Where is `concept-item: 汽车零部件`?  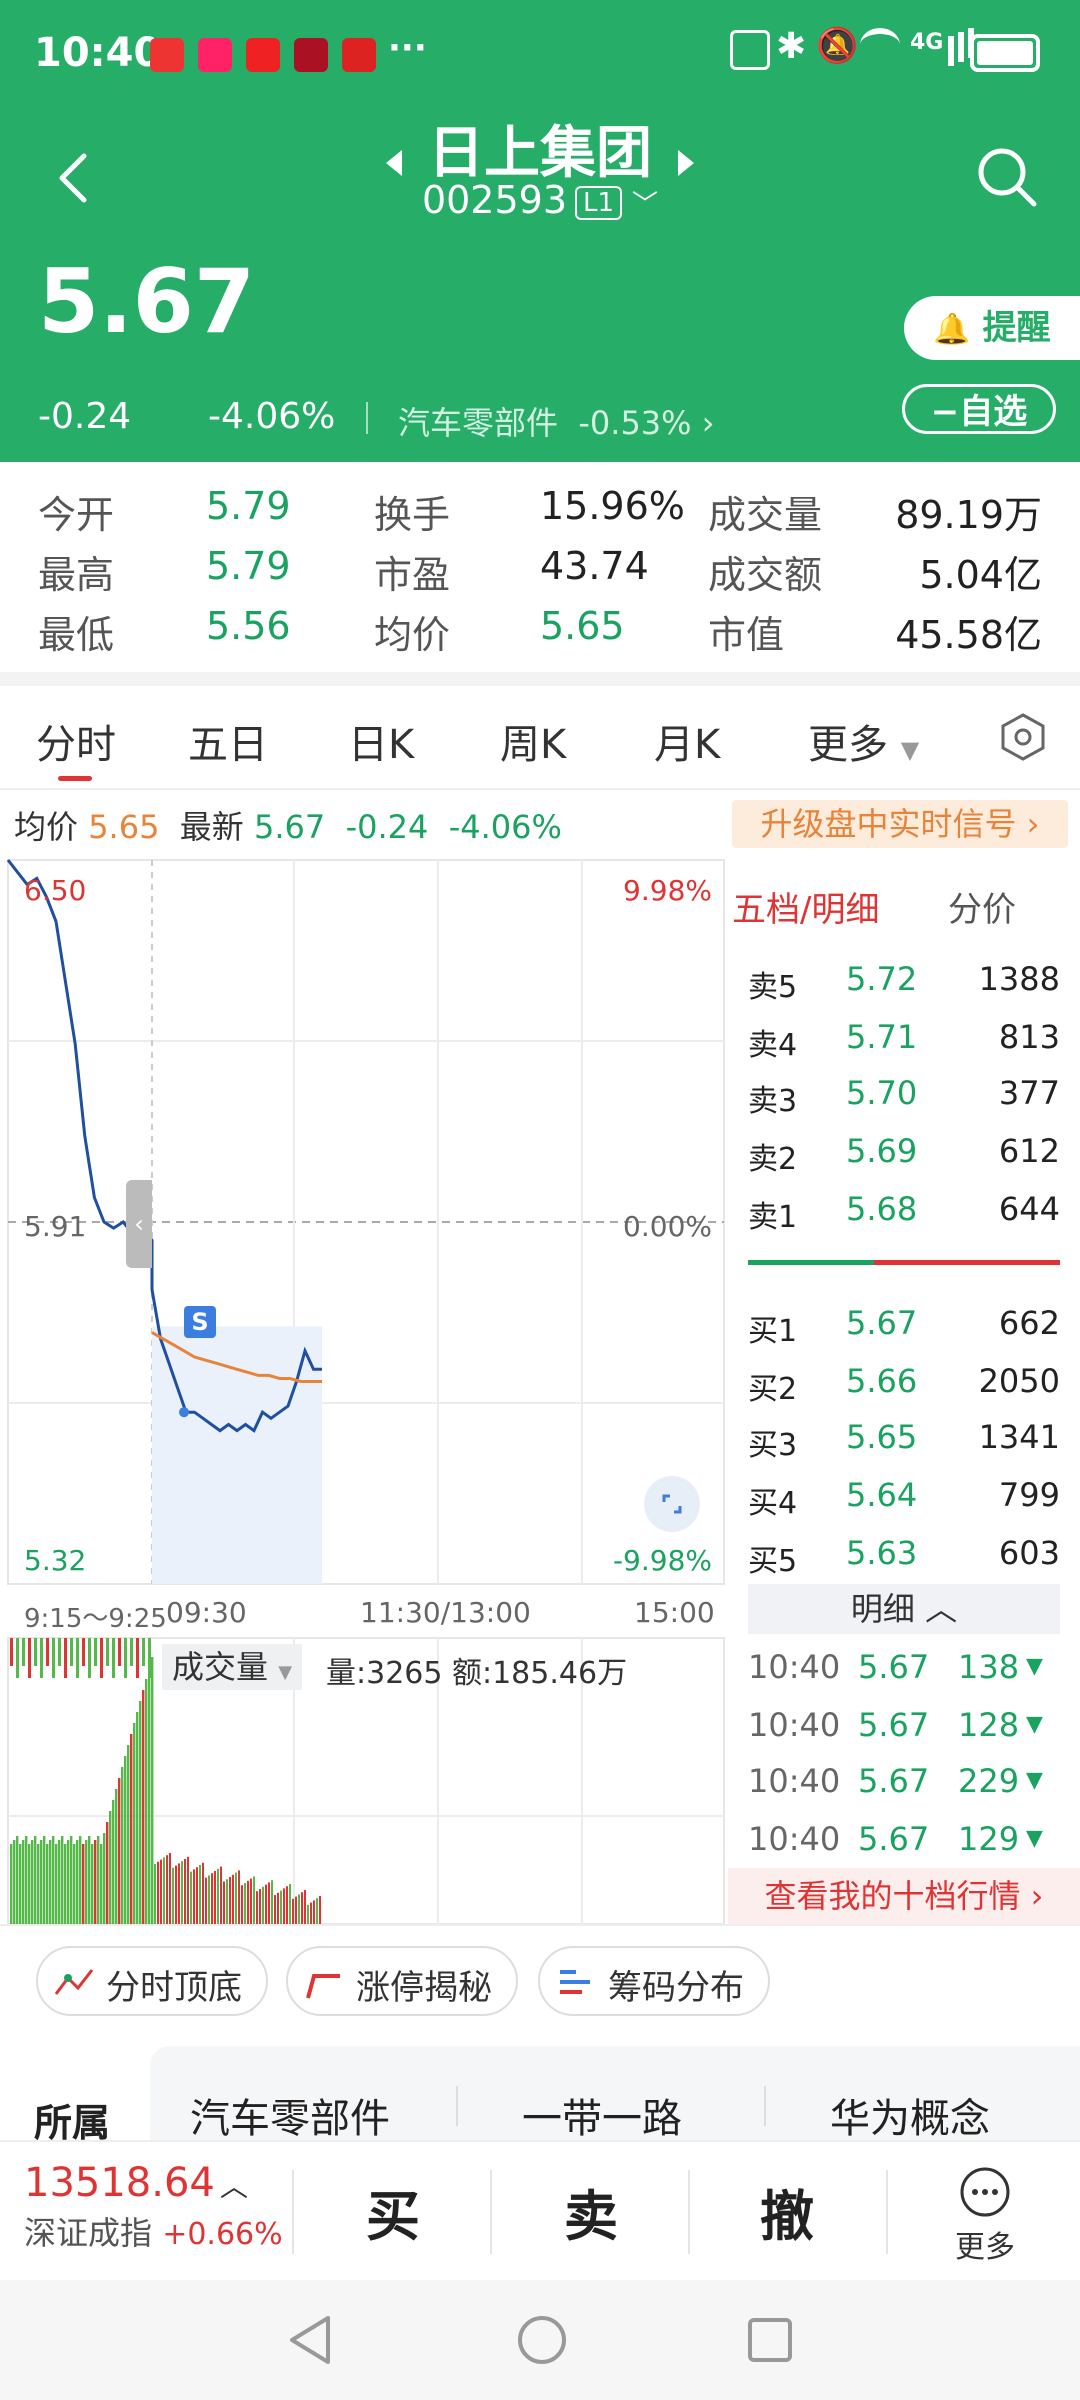 concept-item: 汽车零部件 is located at coordinates (290, 2115).